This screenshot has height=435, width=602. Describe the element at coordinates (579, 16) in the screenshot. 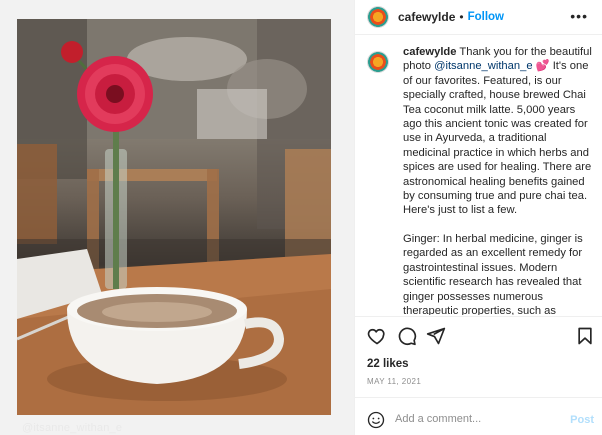

I see `more-options-icon: •••` at that location.